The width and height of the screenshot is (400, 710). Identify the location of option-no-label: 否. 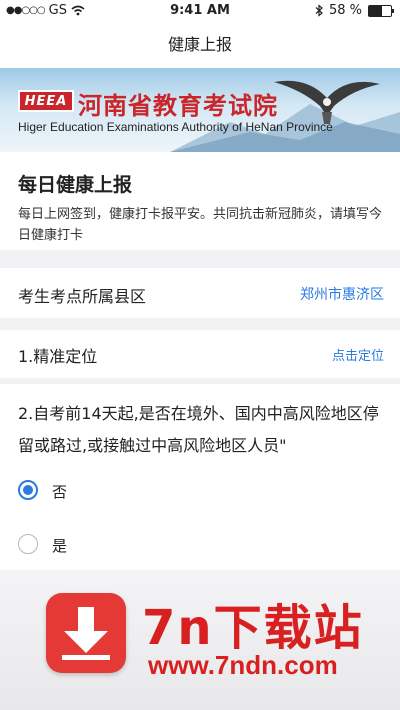
(59, 491).